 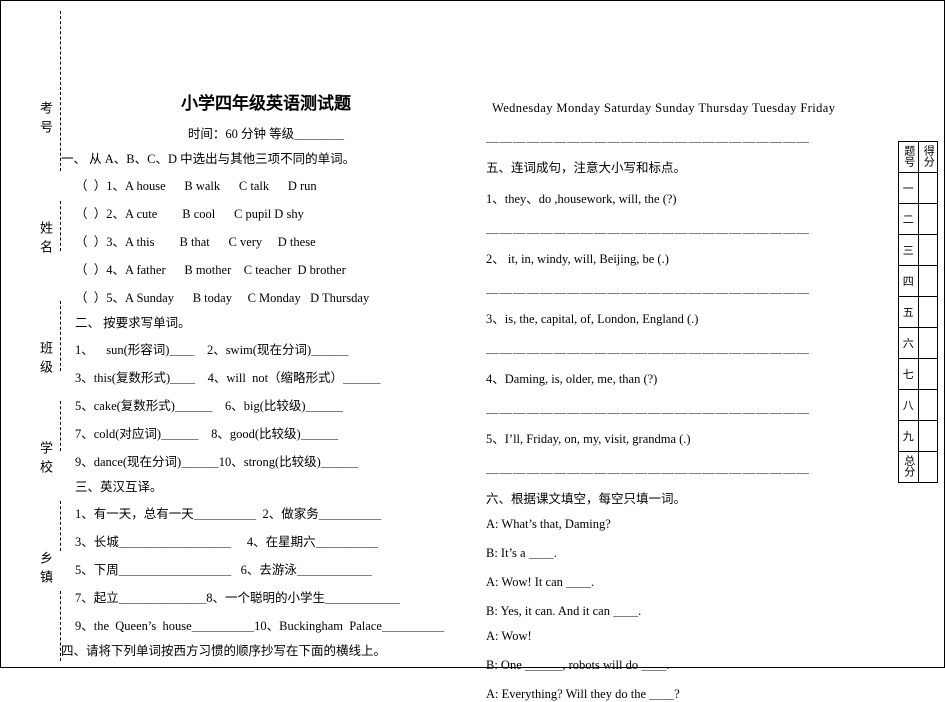 I want to click on score-row-label-9: 九, so click(x=908, y=436).